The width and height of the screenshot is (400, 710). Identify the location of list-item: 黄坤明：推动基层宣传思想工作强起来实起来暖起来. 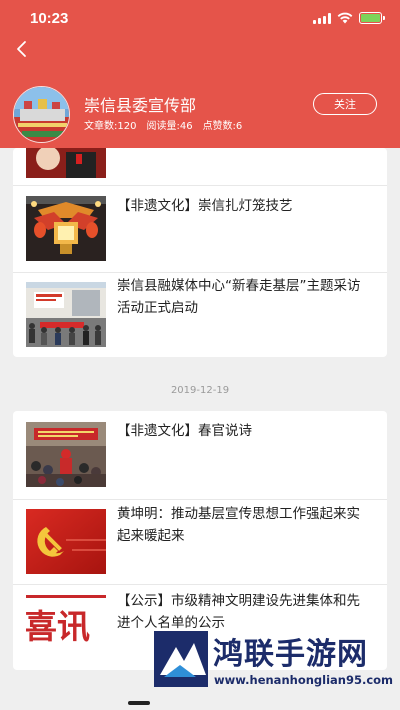
(200, 542).